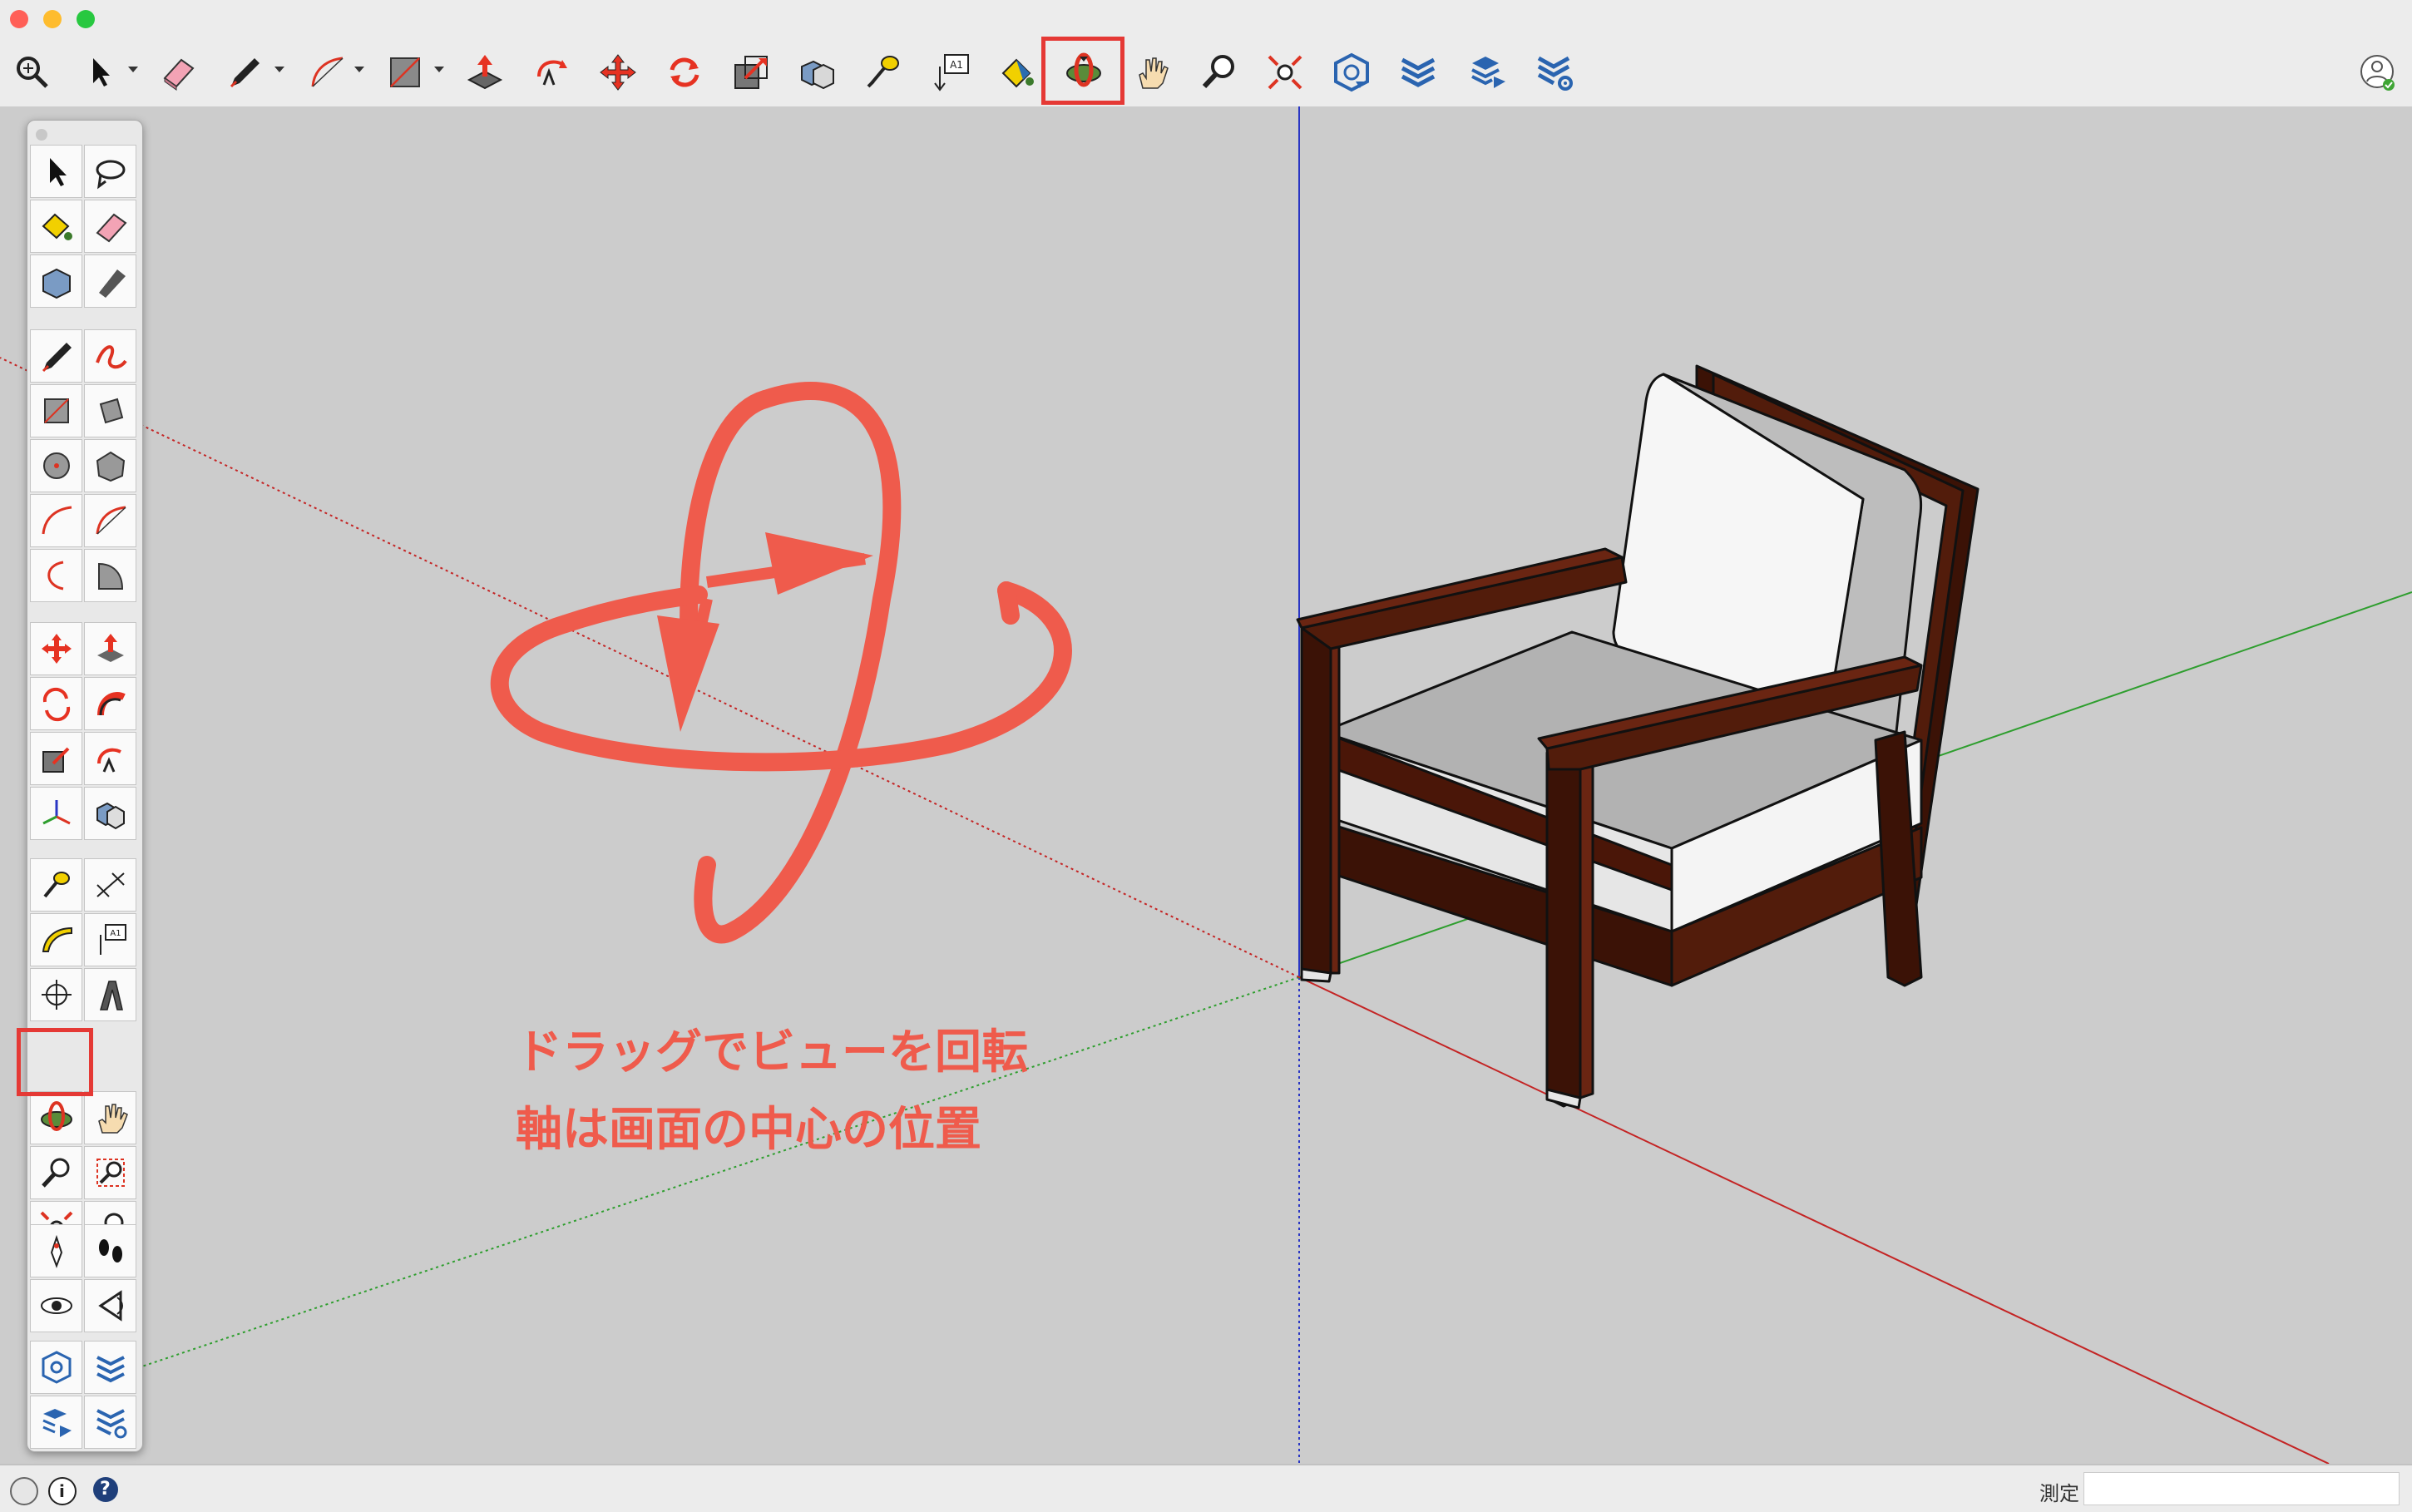 The width and height of the screenshot is (2412, 1512). I want to click on 3d-warehouse-button, so click(1351, 72).